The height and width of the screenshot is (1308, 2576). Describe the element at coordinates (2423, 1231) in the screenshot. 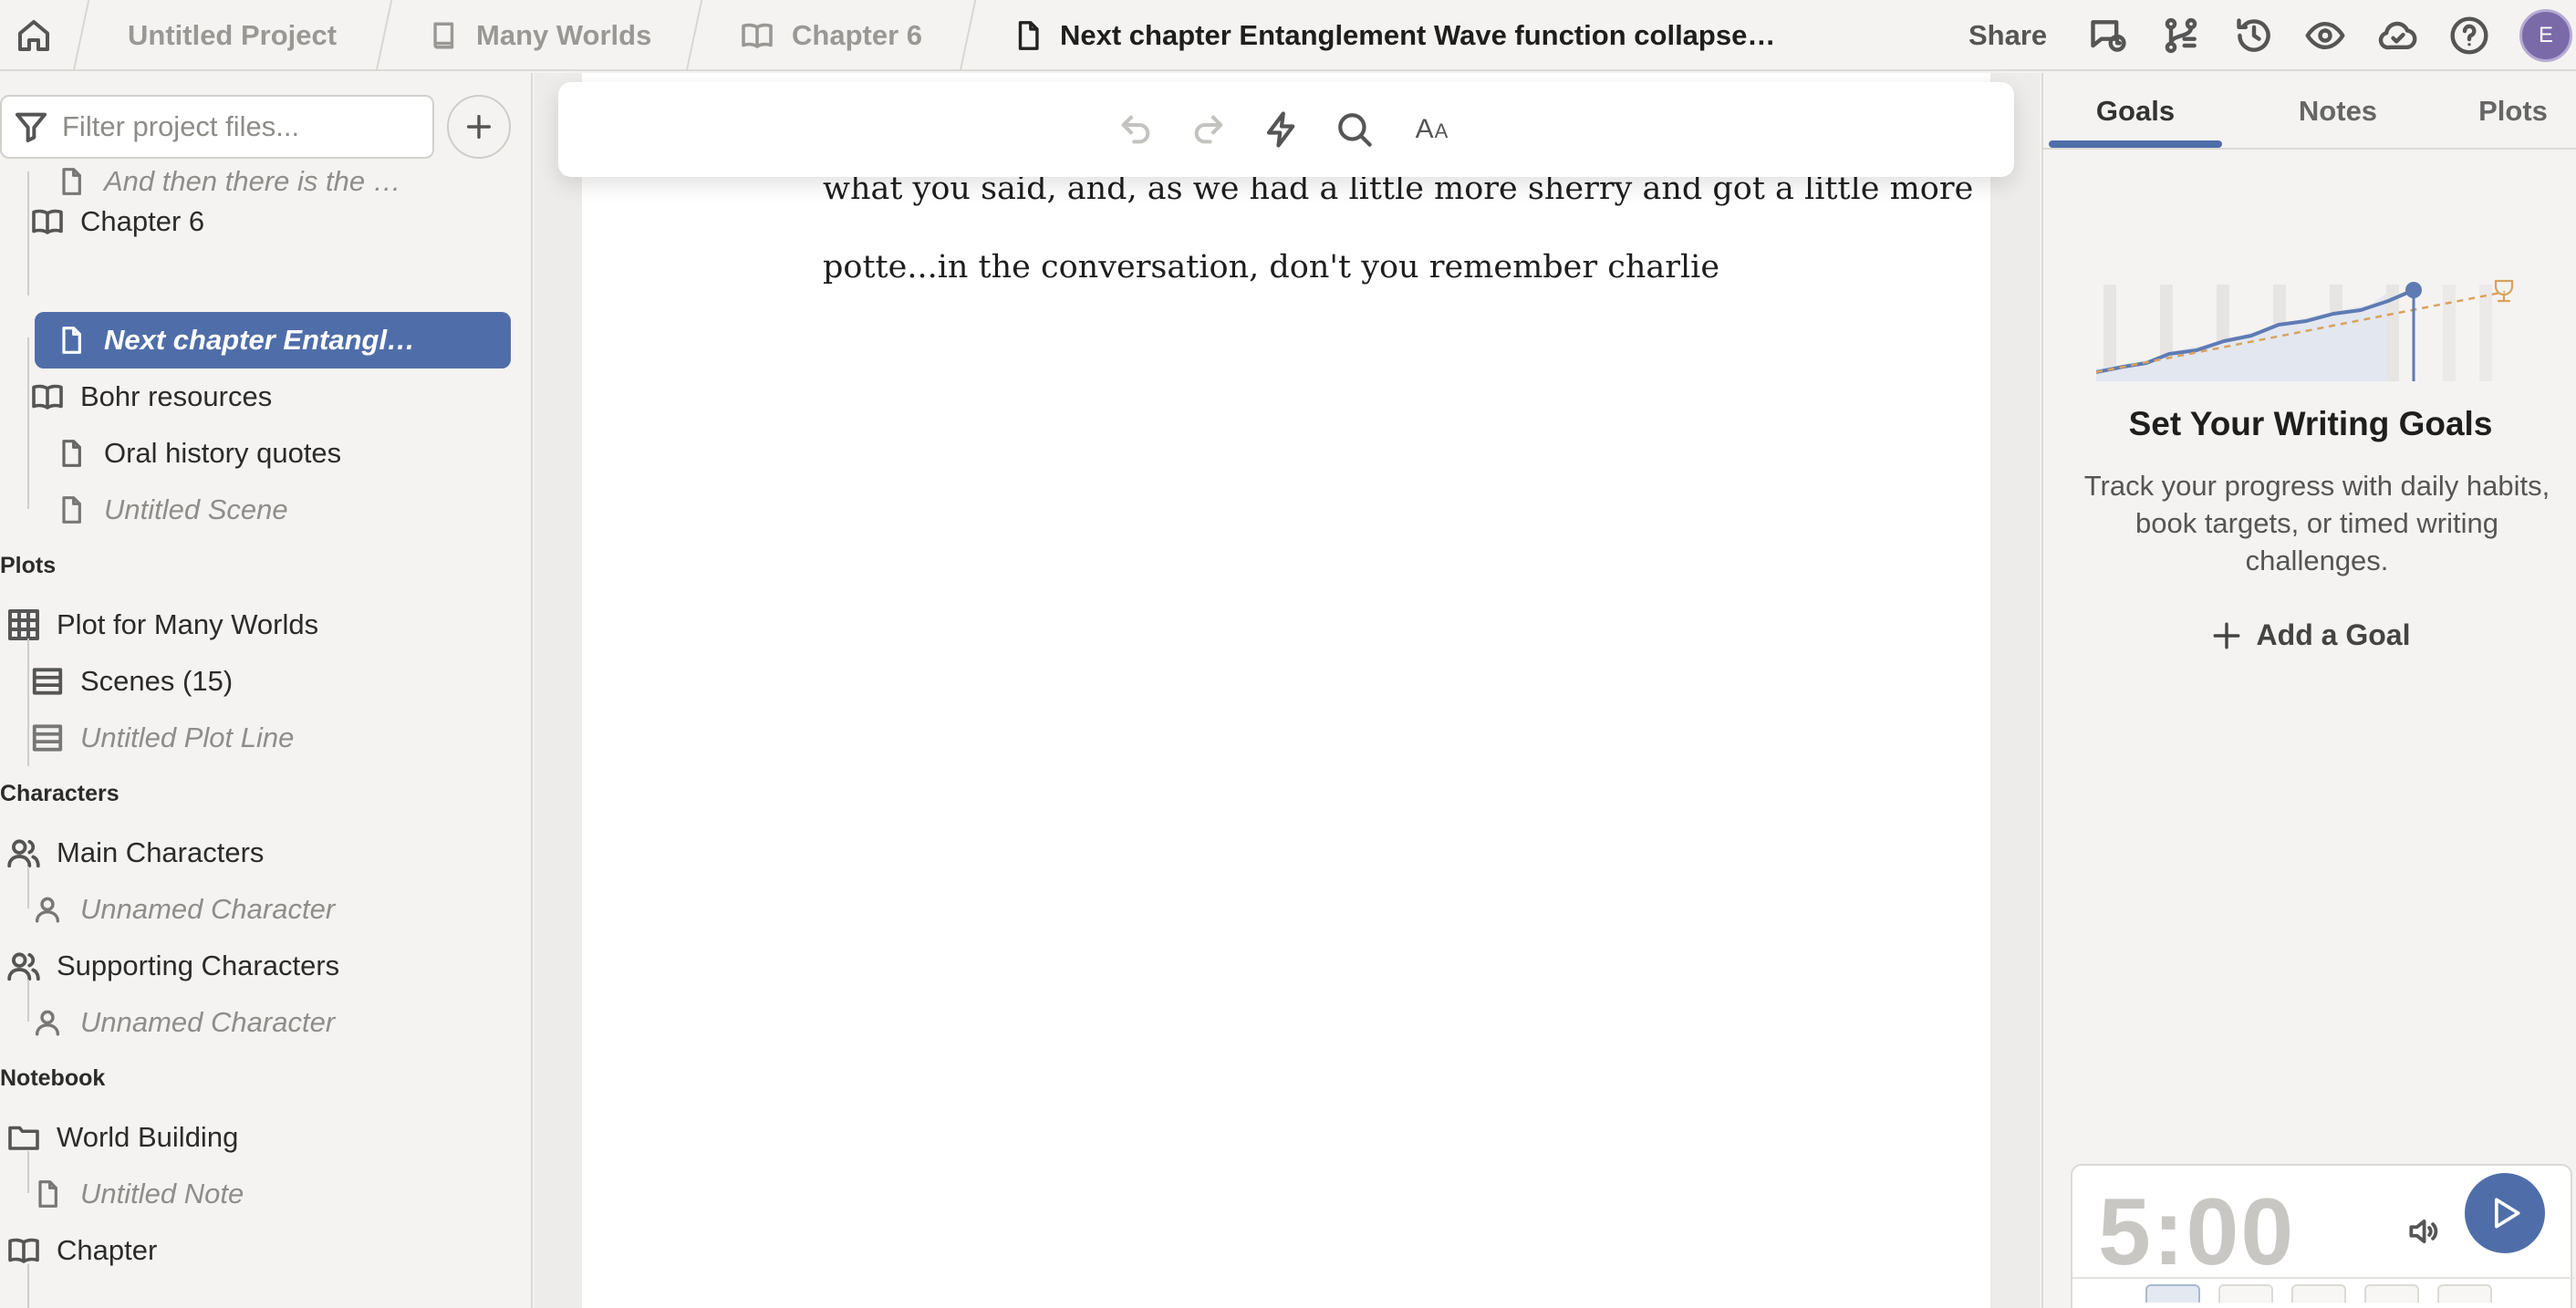

I see `volume-button` at that location.